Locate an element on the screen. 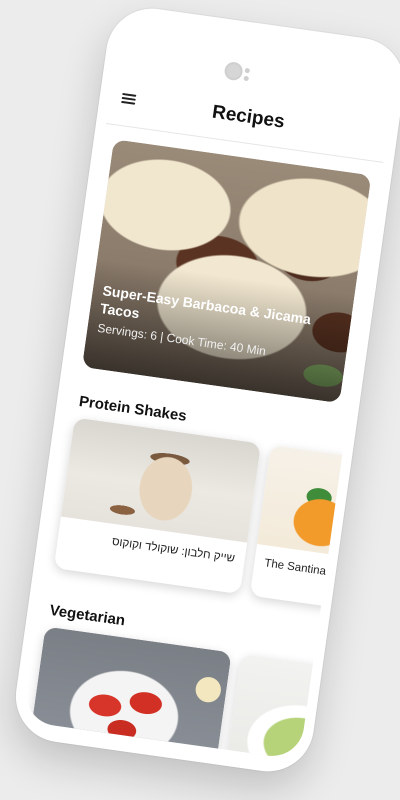  page-title: Recipes is located at coordinates (248, 117).